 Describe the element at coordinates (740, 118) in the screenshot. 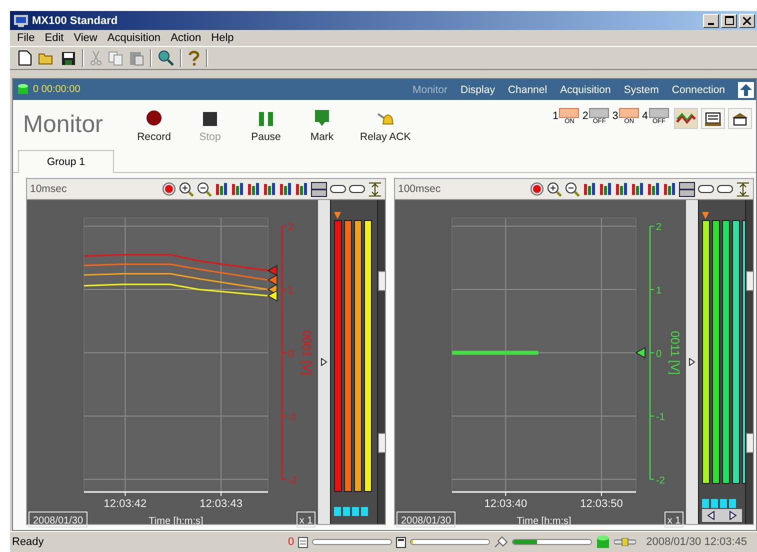

I see `overview-button` at that location.